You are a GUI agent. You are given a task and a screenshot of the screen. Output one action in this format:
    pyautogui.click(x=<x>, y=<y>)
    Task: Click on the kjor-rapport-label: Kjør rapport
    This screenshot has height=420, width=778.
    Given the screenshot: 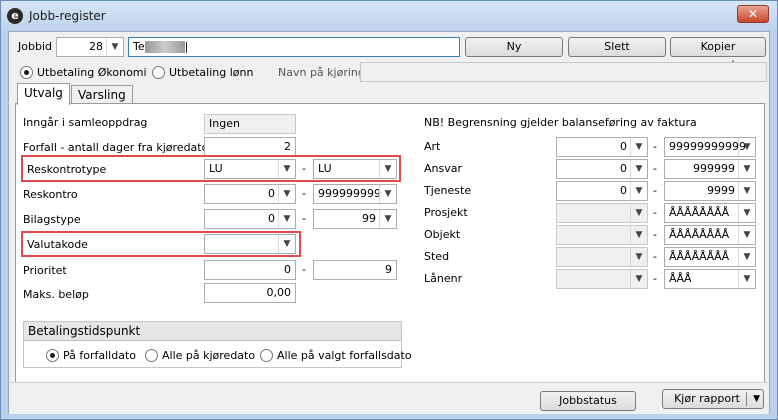 What is the action you would take?
    pyautogui.click(x=707, y=398)
    